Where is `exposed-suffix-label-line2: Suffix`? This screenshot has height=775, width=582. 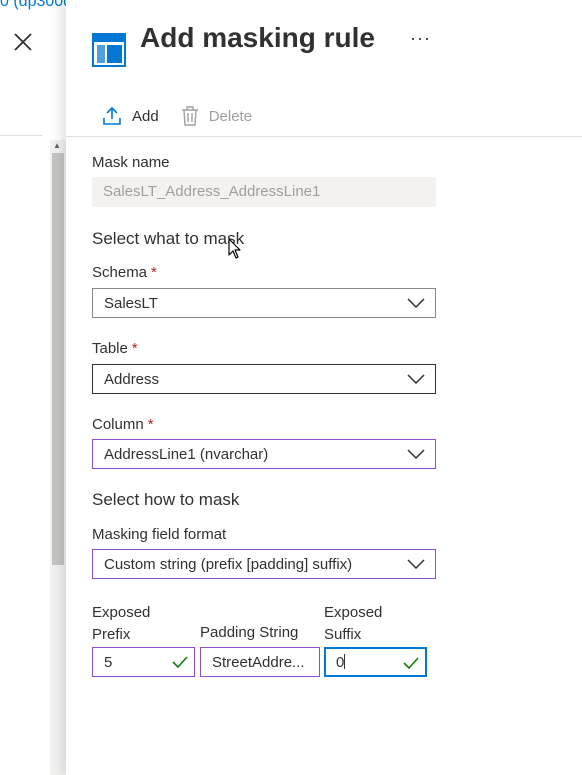
exposed-suffix-label-line2: Suffix is located at coordinates (343, 634).